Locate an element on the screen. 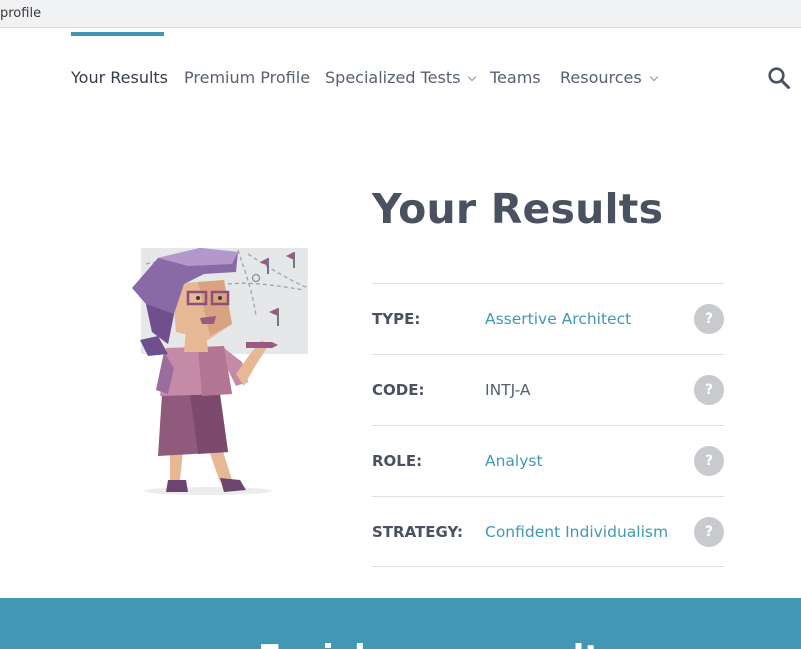 This screenshot has height=649, width=801. banner-heading: Enrich your results is located at coordinates (439, 643).